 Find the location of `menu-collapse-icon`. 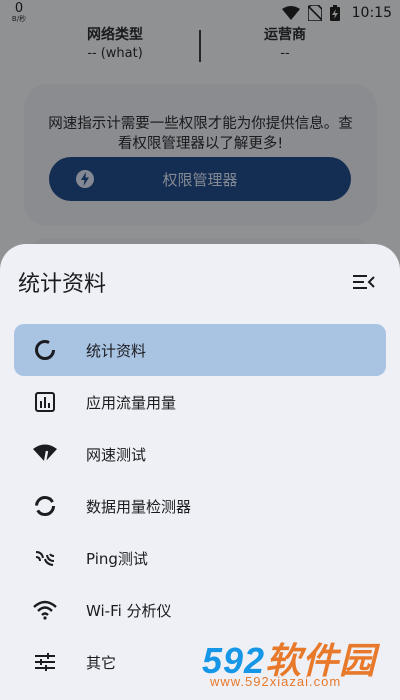

menu-collapse-icon is located at coordinates (364, 282).